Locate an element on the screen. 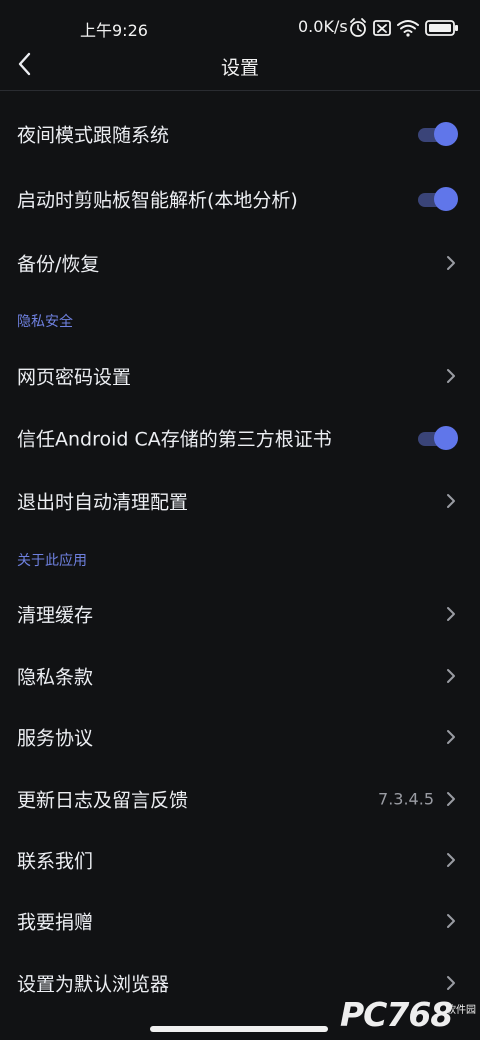 Image resolution: width=480 pixels, height=1040 pixels. setting-row-donate: 我要捐赠 is located at coordinates (240, 921).